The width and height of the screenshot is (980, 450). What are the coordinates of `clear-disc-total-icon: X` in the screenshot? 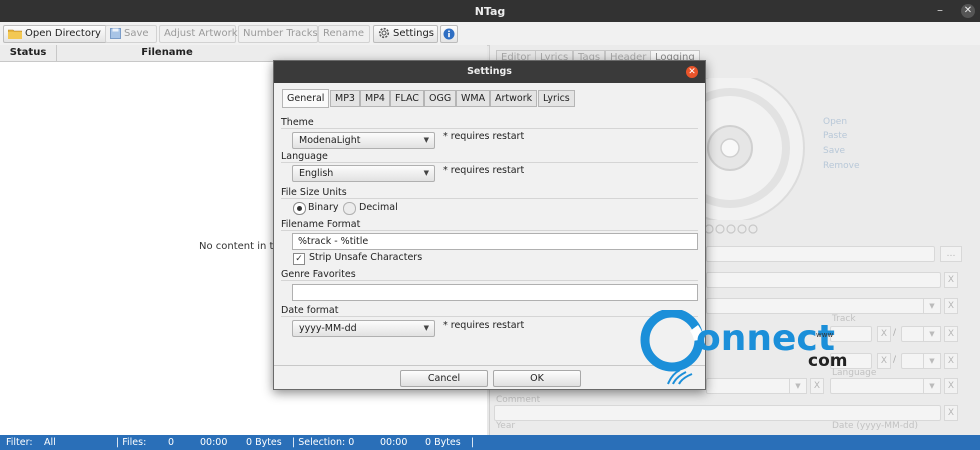 It's located at (951, 361).